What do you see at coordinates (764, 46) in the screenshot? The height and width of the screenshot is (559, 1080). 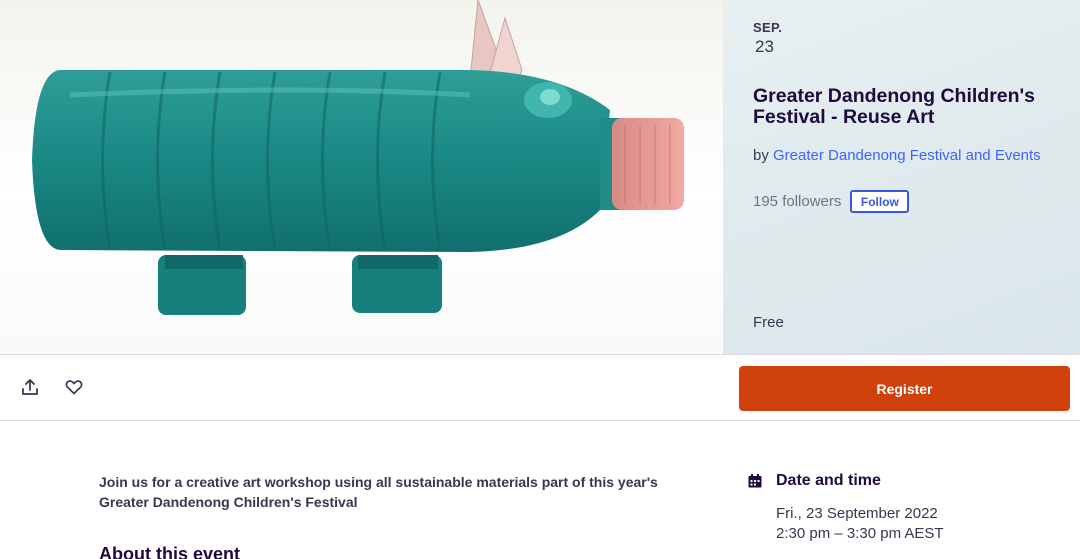 I see `event-date-day: 23` at bounding box center [764, 46].